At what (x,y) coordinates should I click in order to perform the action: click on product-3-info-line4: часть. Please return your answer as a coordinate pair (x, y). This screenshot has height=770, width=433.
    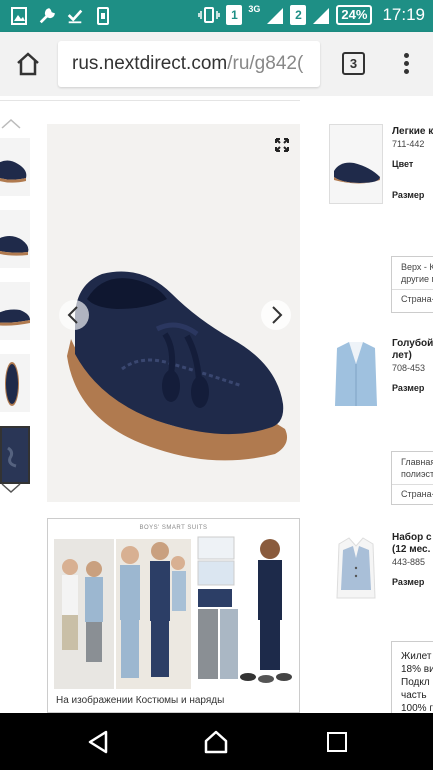
    Looking at the image, I should click on (414, 695).